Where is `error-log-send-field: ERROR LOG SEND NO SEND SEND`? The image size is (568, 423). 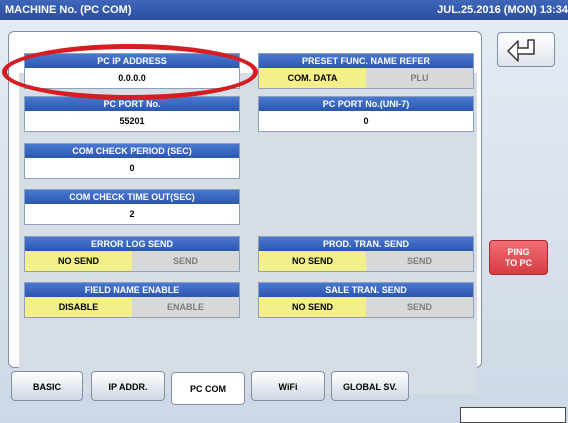
error-log-send-field: ERROR LOG SEND NO SEND SEND is located at coordinates (132, 254).